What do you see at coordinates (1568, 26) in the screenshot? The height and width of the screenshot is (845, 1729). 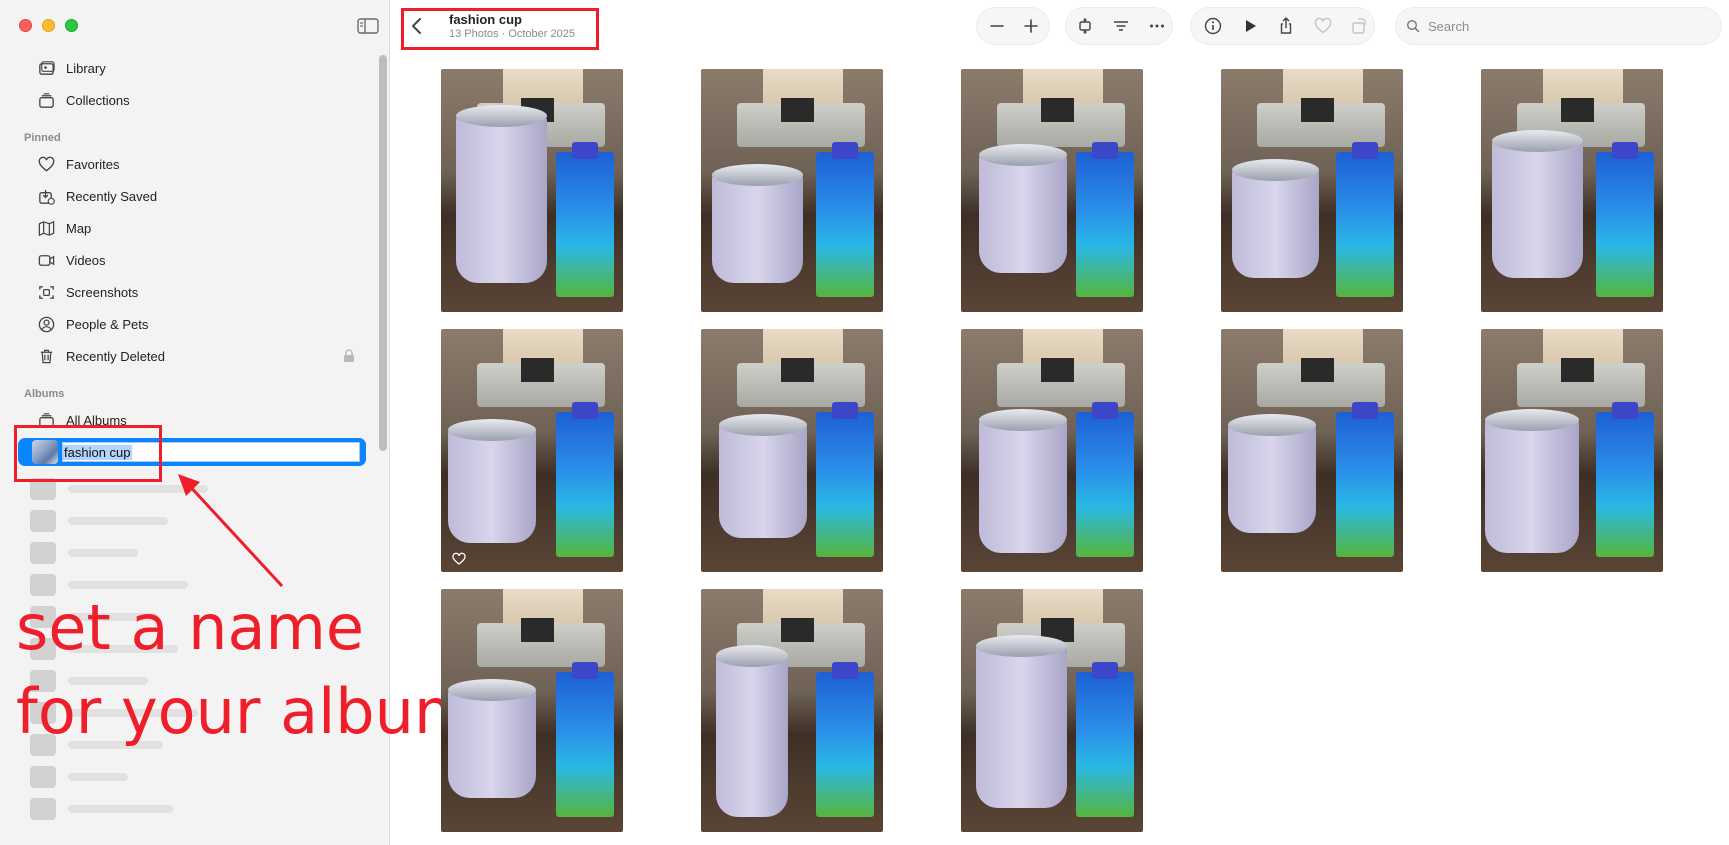 I see `search-input` at bounding box center [1568, 26].